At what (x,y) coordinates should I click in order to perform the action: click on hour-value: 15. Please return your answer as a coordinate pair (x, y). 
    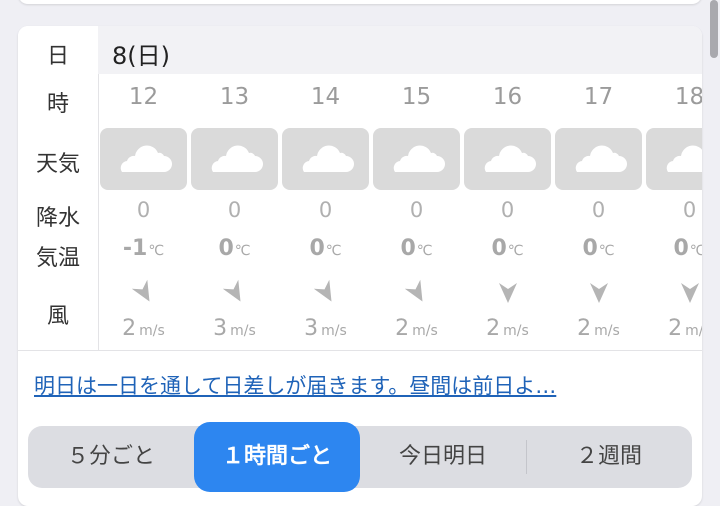
    Looking at the image, I should click on (416, 97).